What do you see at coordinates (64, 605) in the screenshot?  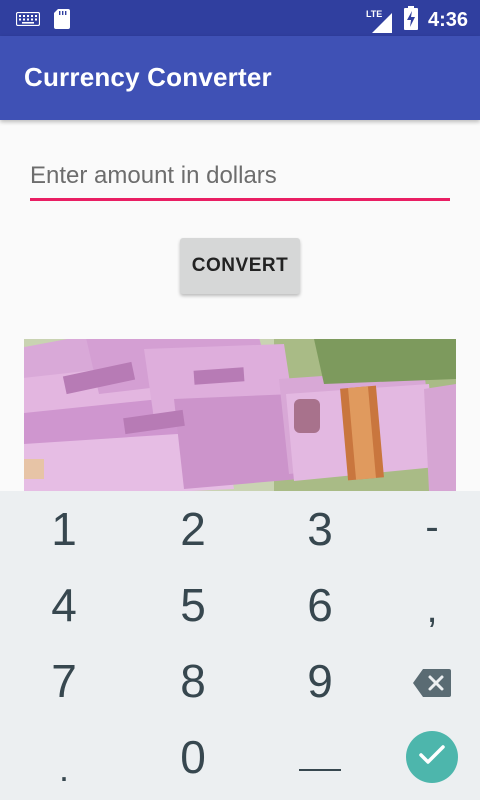 I see `key-4: 4` at bounding box center [64, 605].